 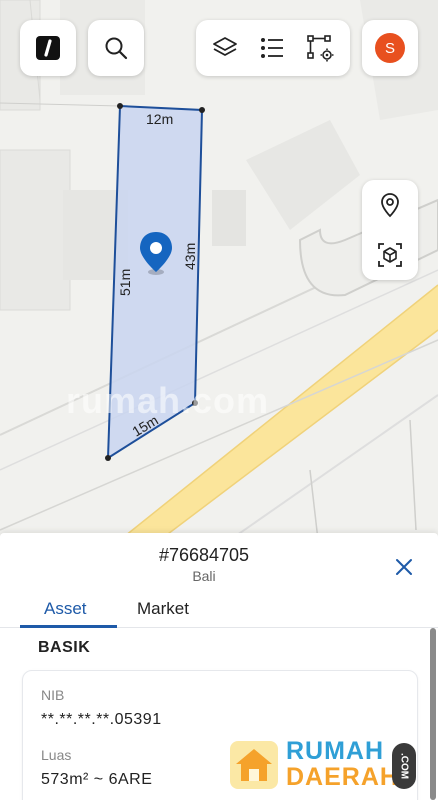 What do you see at coordinates (190, 256) in the screenshot?
I see `dimension-right-label: 43m` at bounding box center [190, 256].